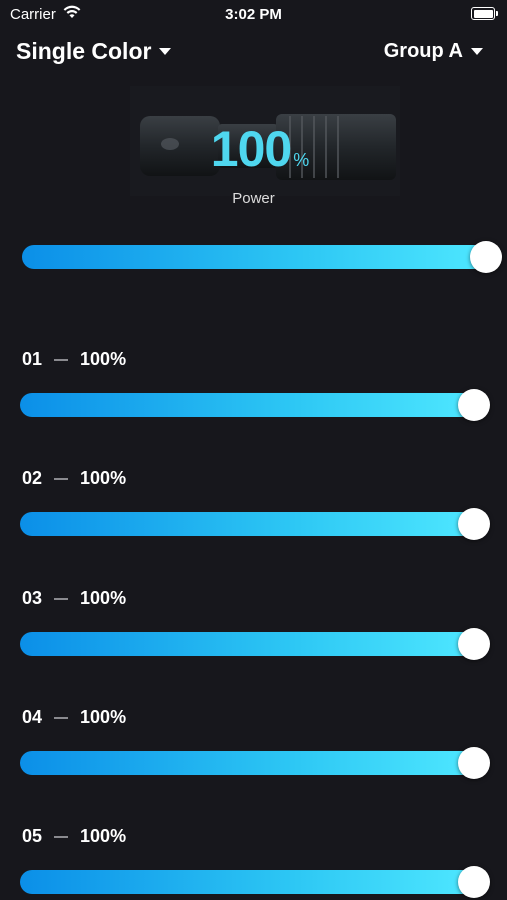 The image size is (507, 900). What do you see at coordinates (251, 149) in the screenshot?
I see `power-number: 100` at bounding box center [251, 149].